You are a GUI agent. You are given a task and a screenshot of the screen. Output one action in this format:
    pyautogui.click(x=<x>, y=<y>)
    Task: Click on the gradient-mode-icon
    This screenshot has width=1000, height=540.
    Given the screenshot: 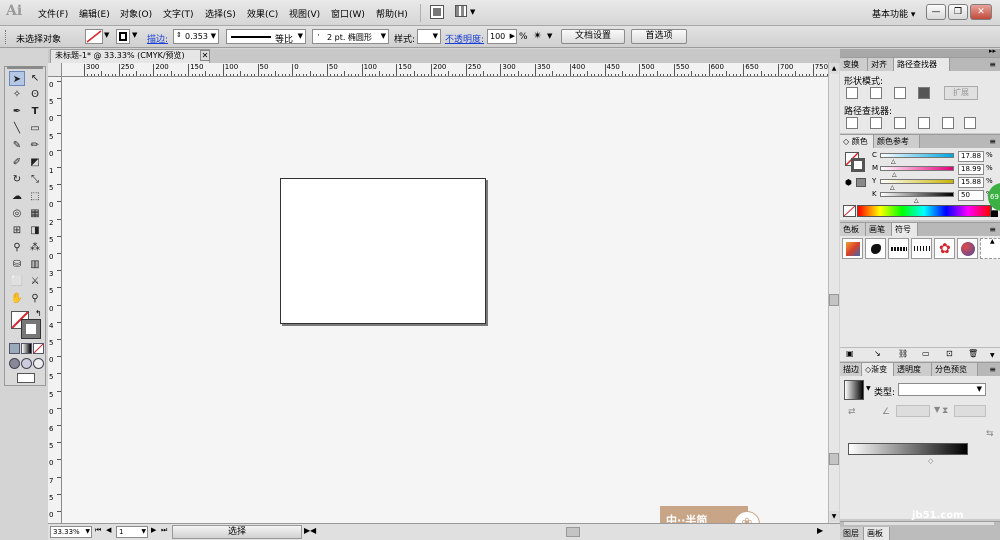 What is the action you would take?
    pyautogui.click(x=26, y=348)
    